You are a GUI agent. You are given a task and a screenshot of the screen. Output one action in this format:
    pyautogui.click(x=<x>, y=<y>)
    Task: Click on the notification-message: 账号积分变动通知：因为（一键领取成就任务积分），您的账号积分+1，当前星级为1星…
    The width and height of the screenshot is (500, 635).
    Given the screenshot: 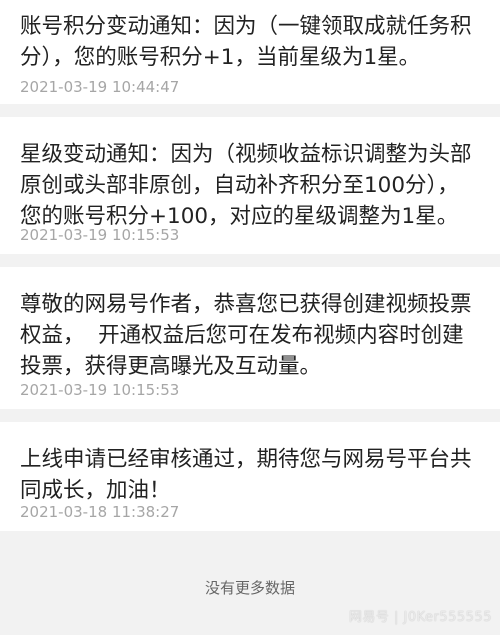 What is the action you would take?
    pyautogui.click(x=246, y=42)
    